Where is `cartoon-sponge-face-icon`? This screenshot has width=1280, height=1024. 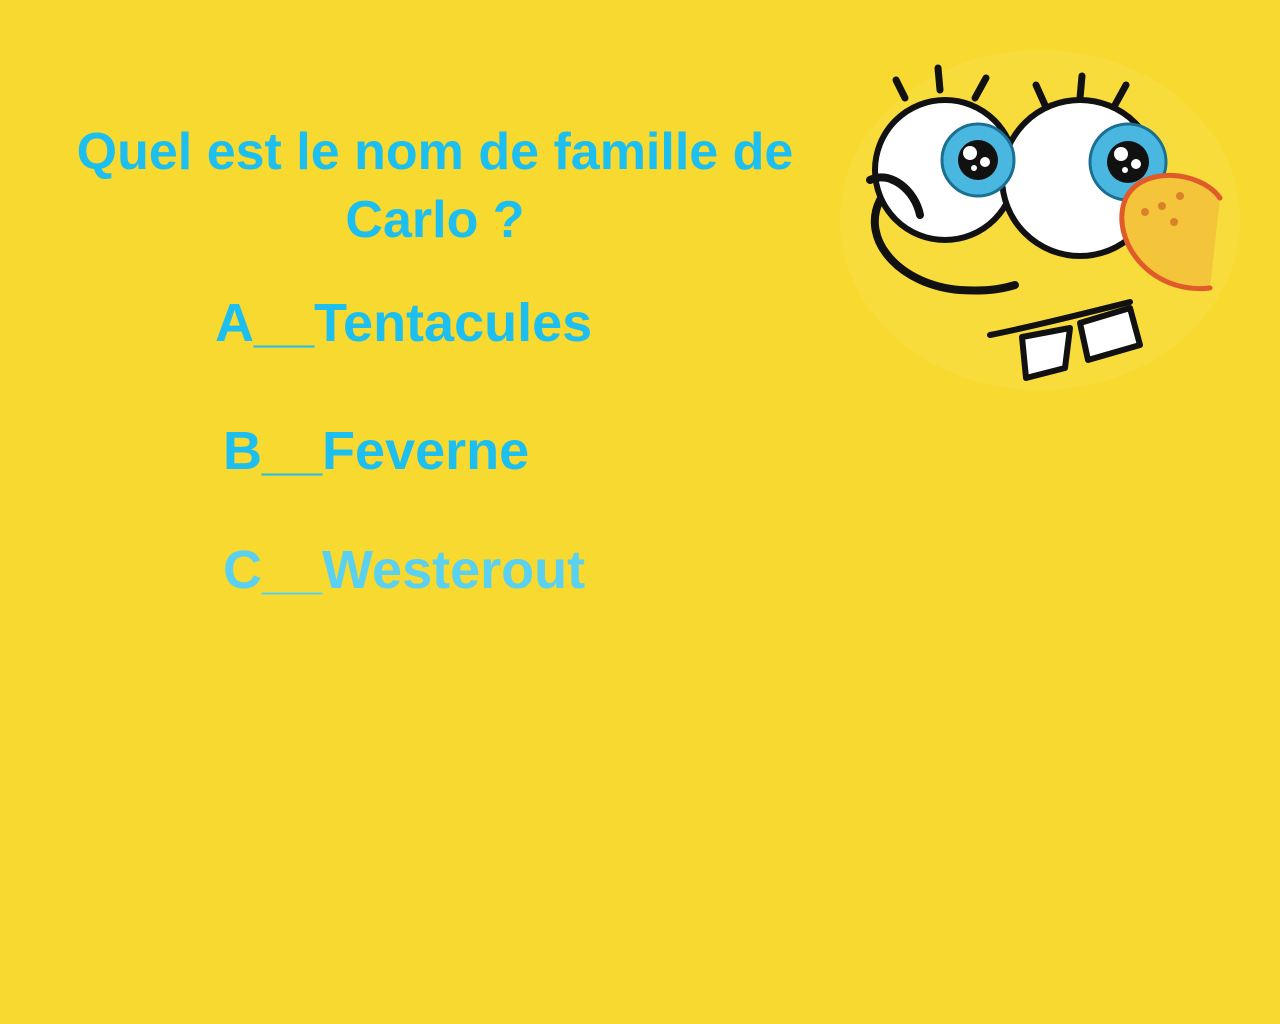 cartoon-sponge-face-icon is located at coordinates (1040, 220).